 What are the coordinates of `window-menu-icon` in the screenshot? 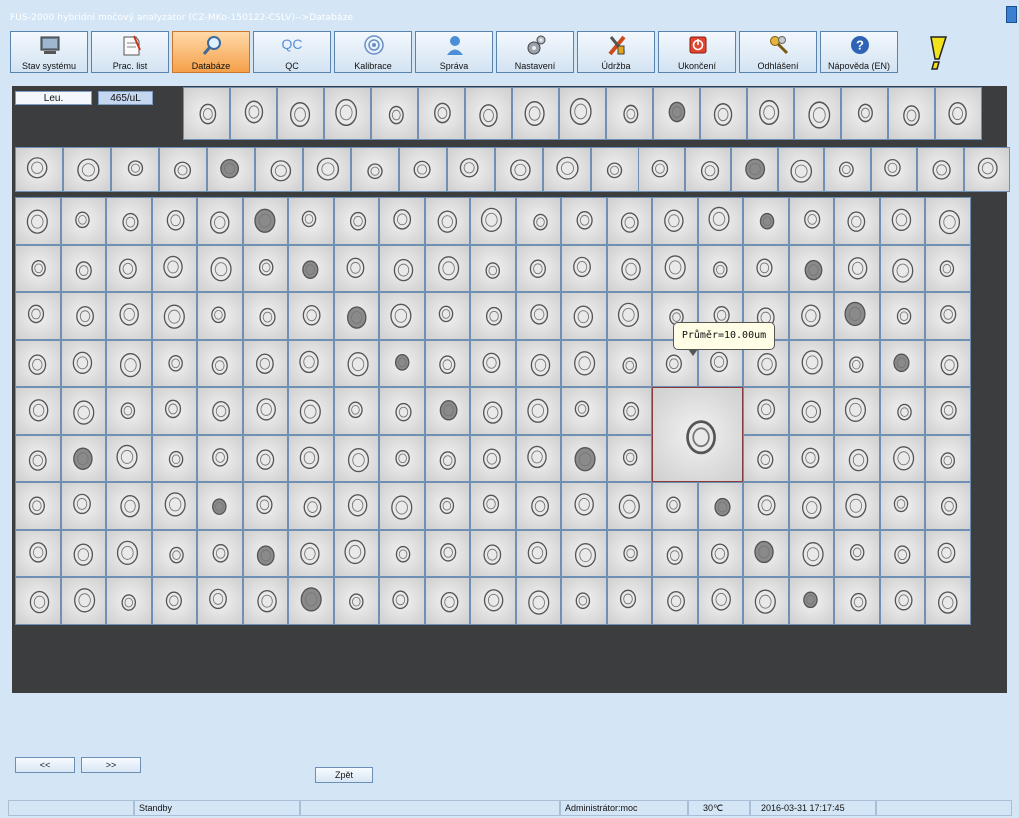 It's located at (1011, 14).